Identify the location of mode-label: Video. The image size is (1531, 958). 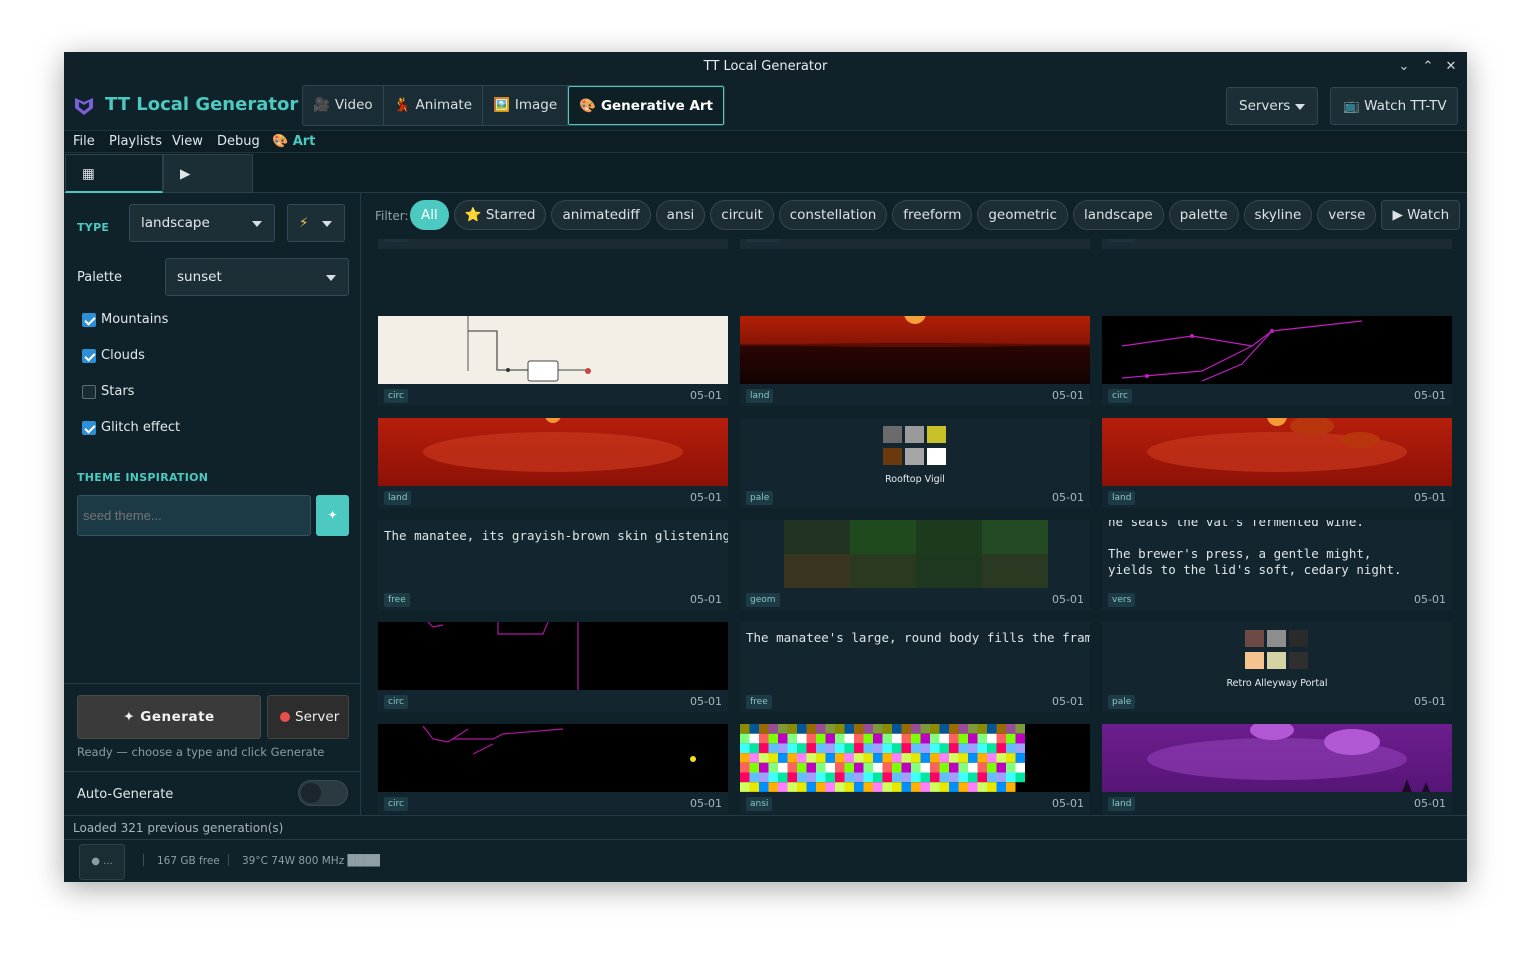
(353, 105).